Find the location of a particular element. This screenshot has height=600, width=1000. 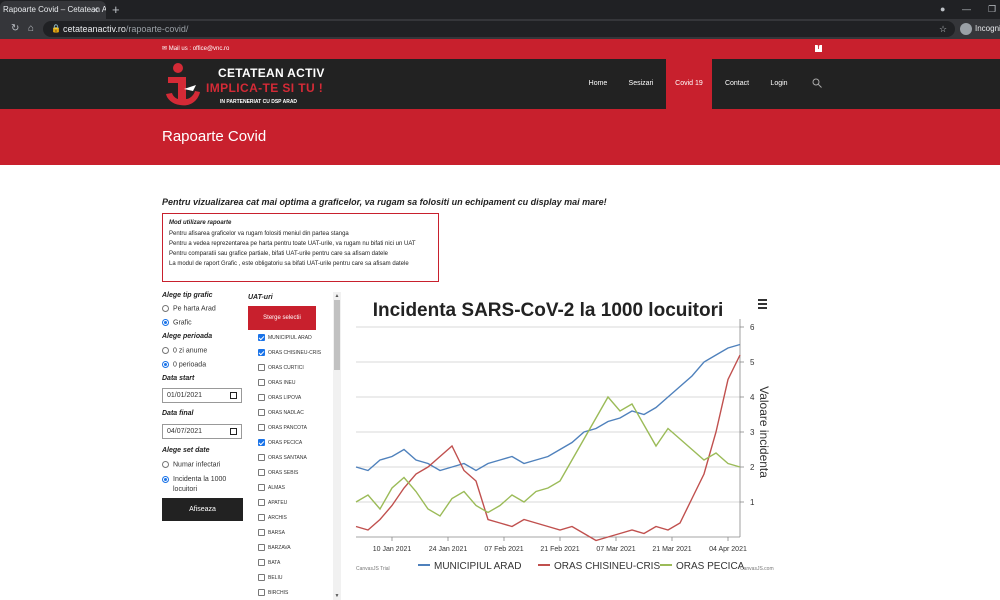

x-tick-label: 24 Jan 2021 is located at coordinates (448, 549).